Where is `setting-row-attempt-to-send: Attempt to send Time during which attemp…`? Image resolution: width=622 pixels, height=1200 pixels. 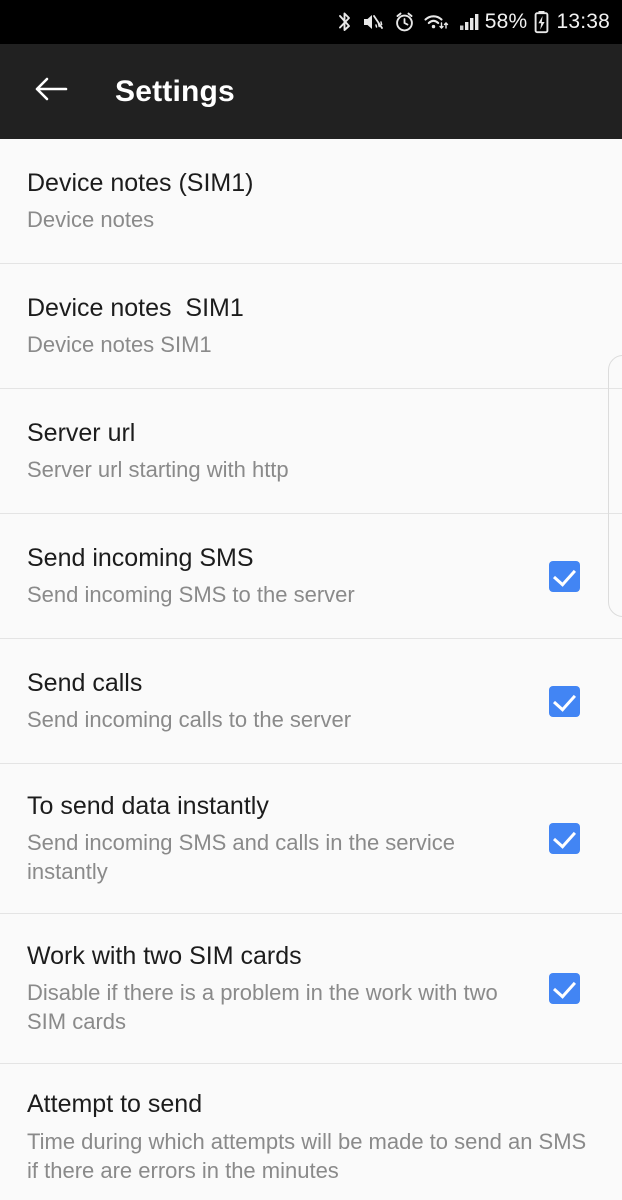 setting-row-attempt-to-send: Attempt to send Time during which attemp… is located at coordinates (311, 1123).